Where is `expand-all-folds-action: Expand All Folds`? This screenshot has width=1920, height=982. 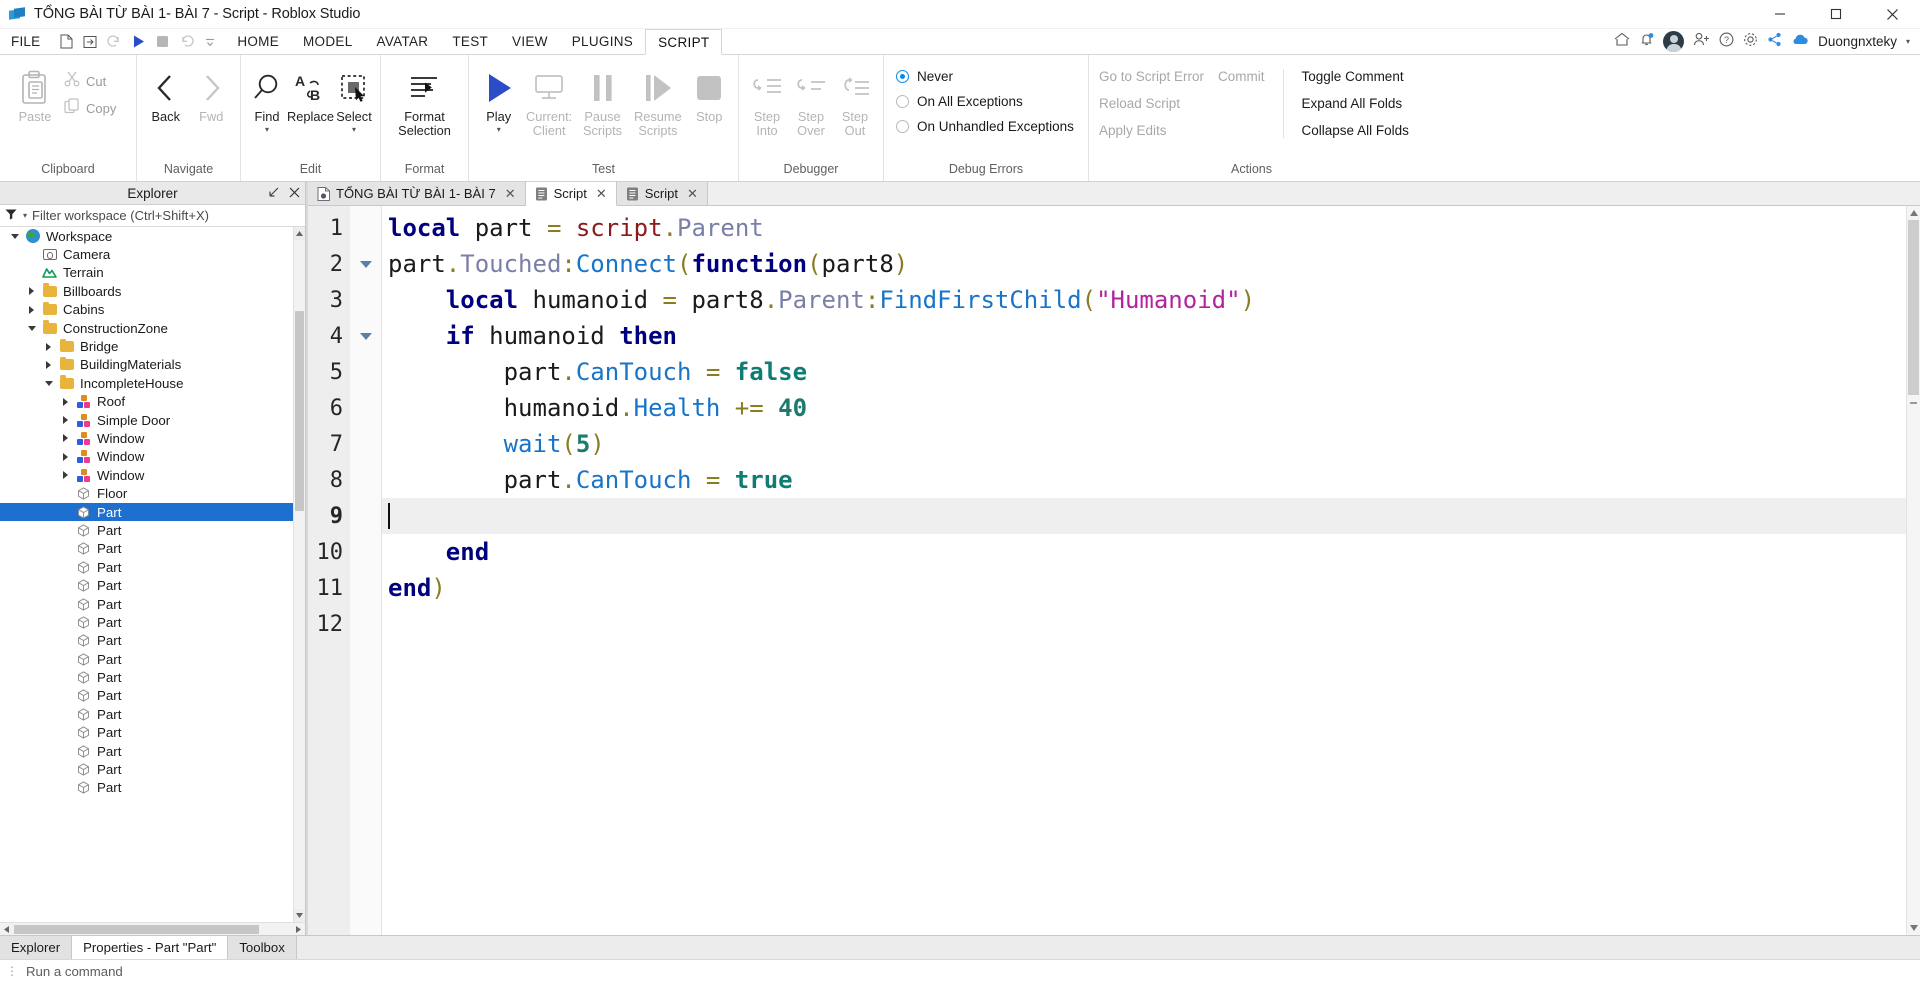 expand-all-folds-action: Expand All Folds is located at coordinates (1355, 103).